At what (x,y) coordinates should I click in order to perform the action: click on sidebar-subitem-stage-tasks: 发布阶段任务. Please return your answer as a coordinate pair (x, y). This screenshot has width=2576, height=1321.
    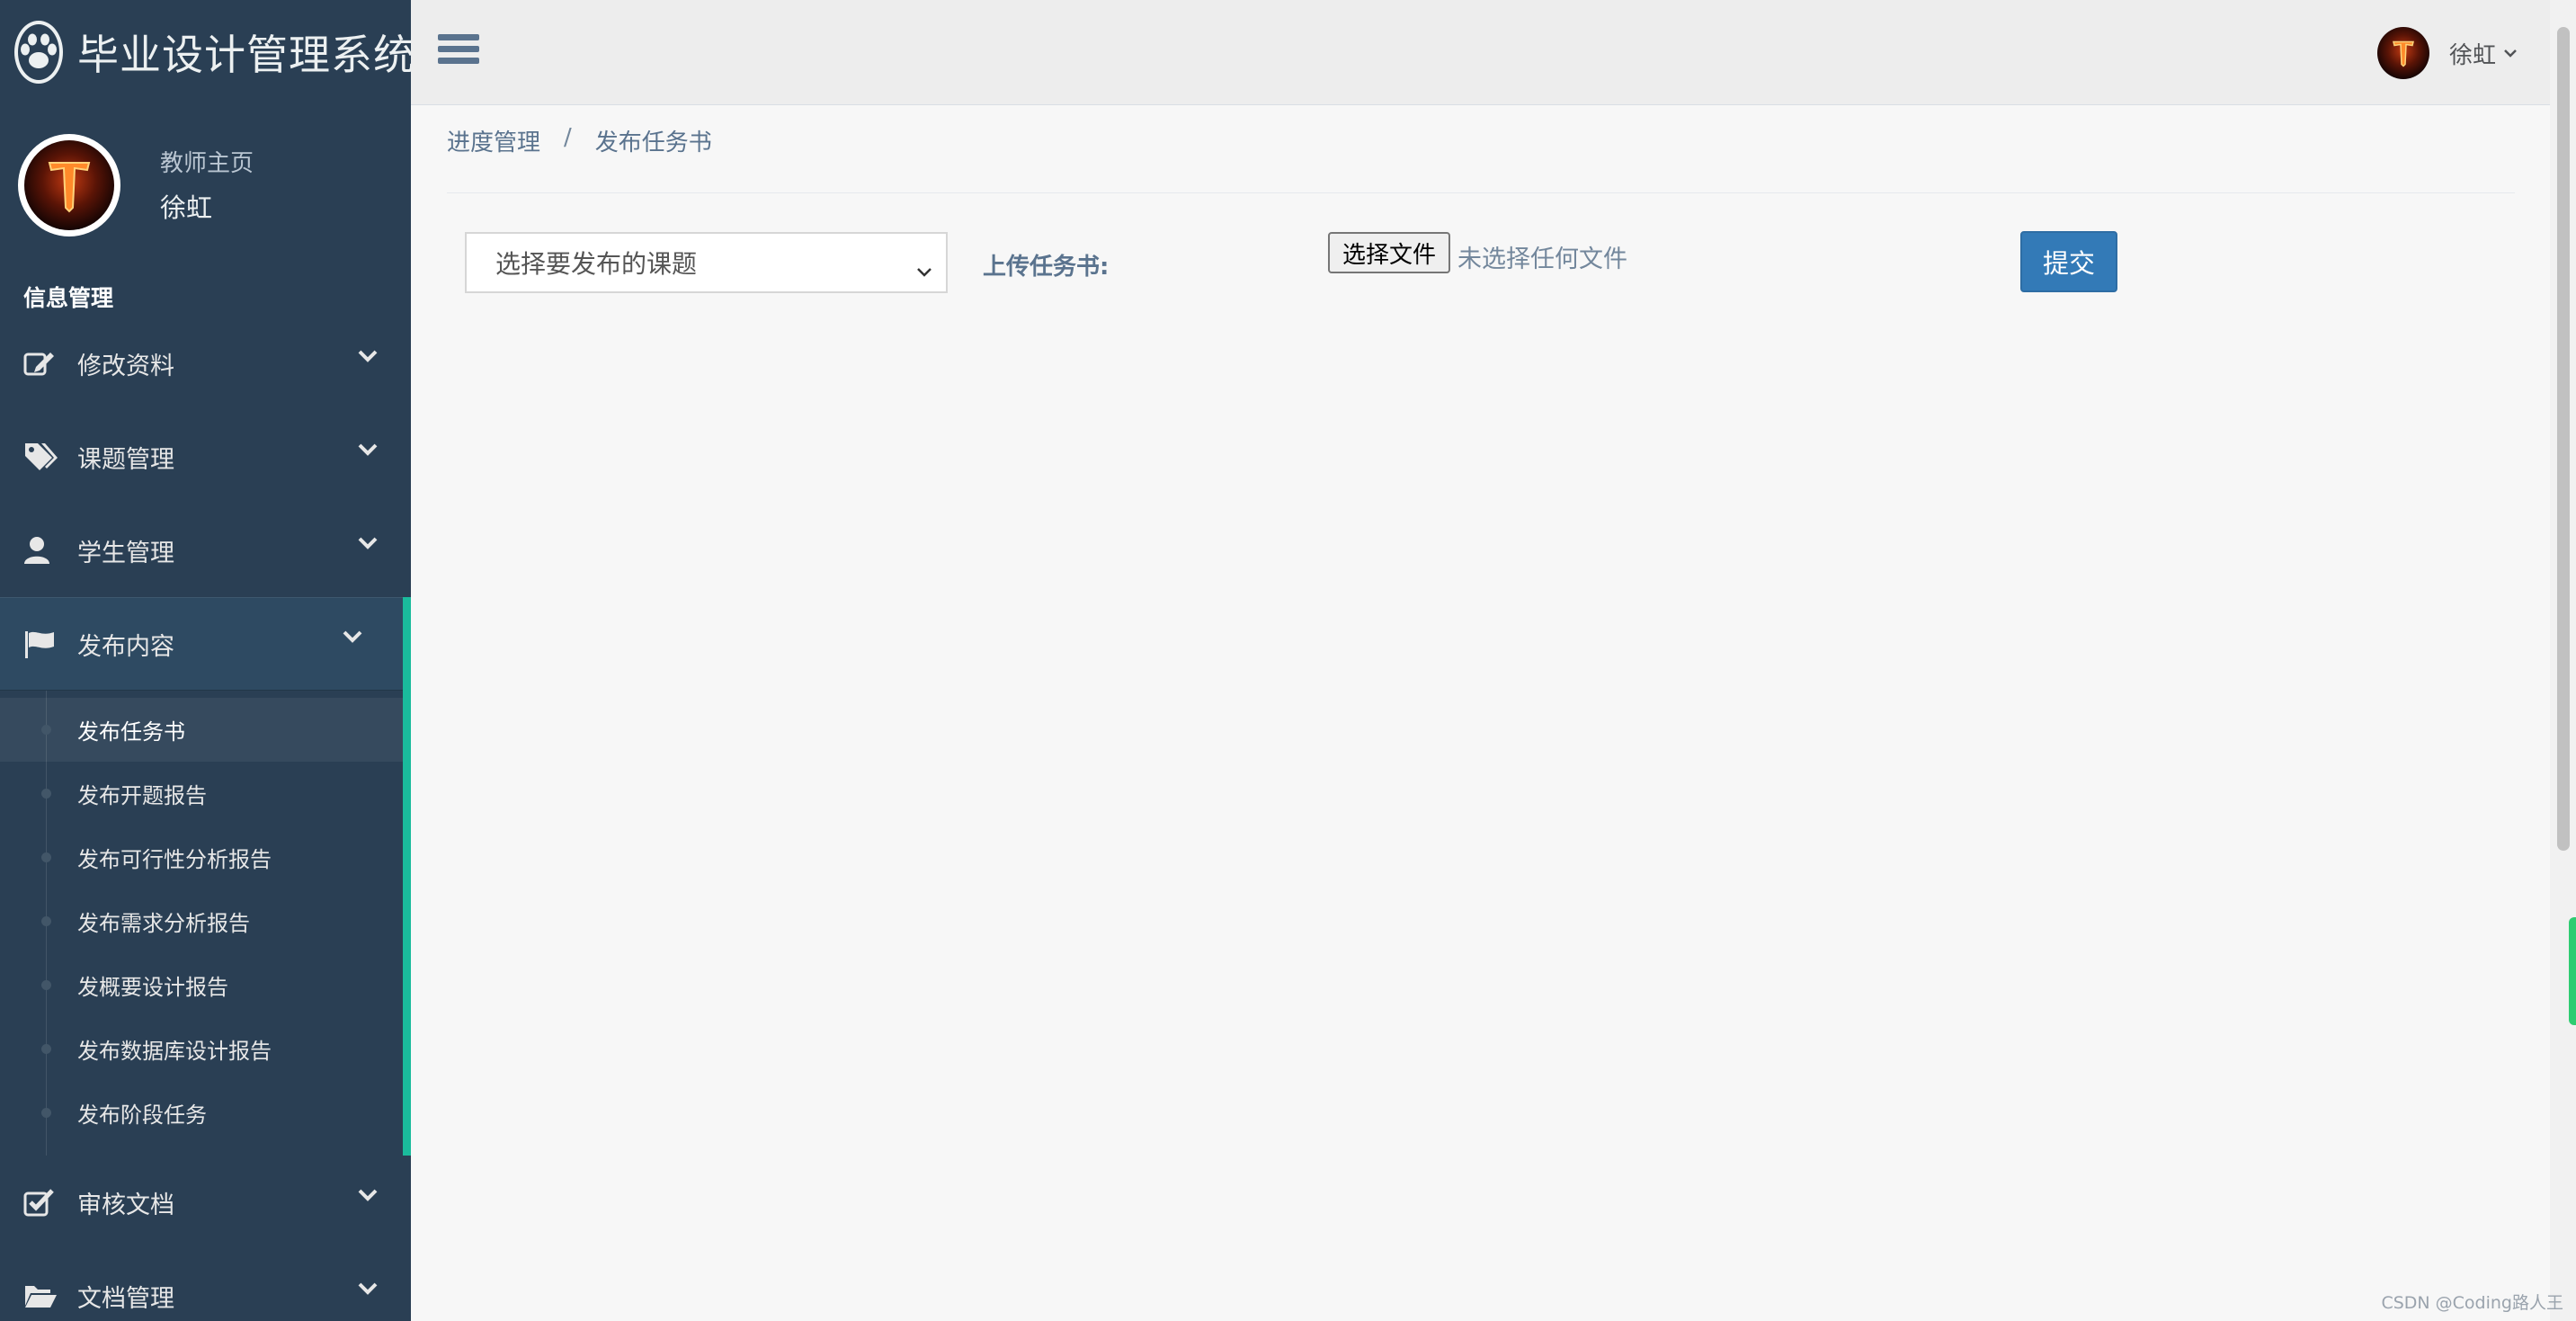
    Looking at the image, I should click on (202, 1113).